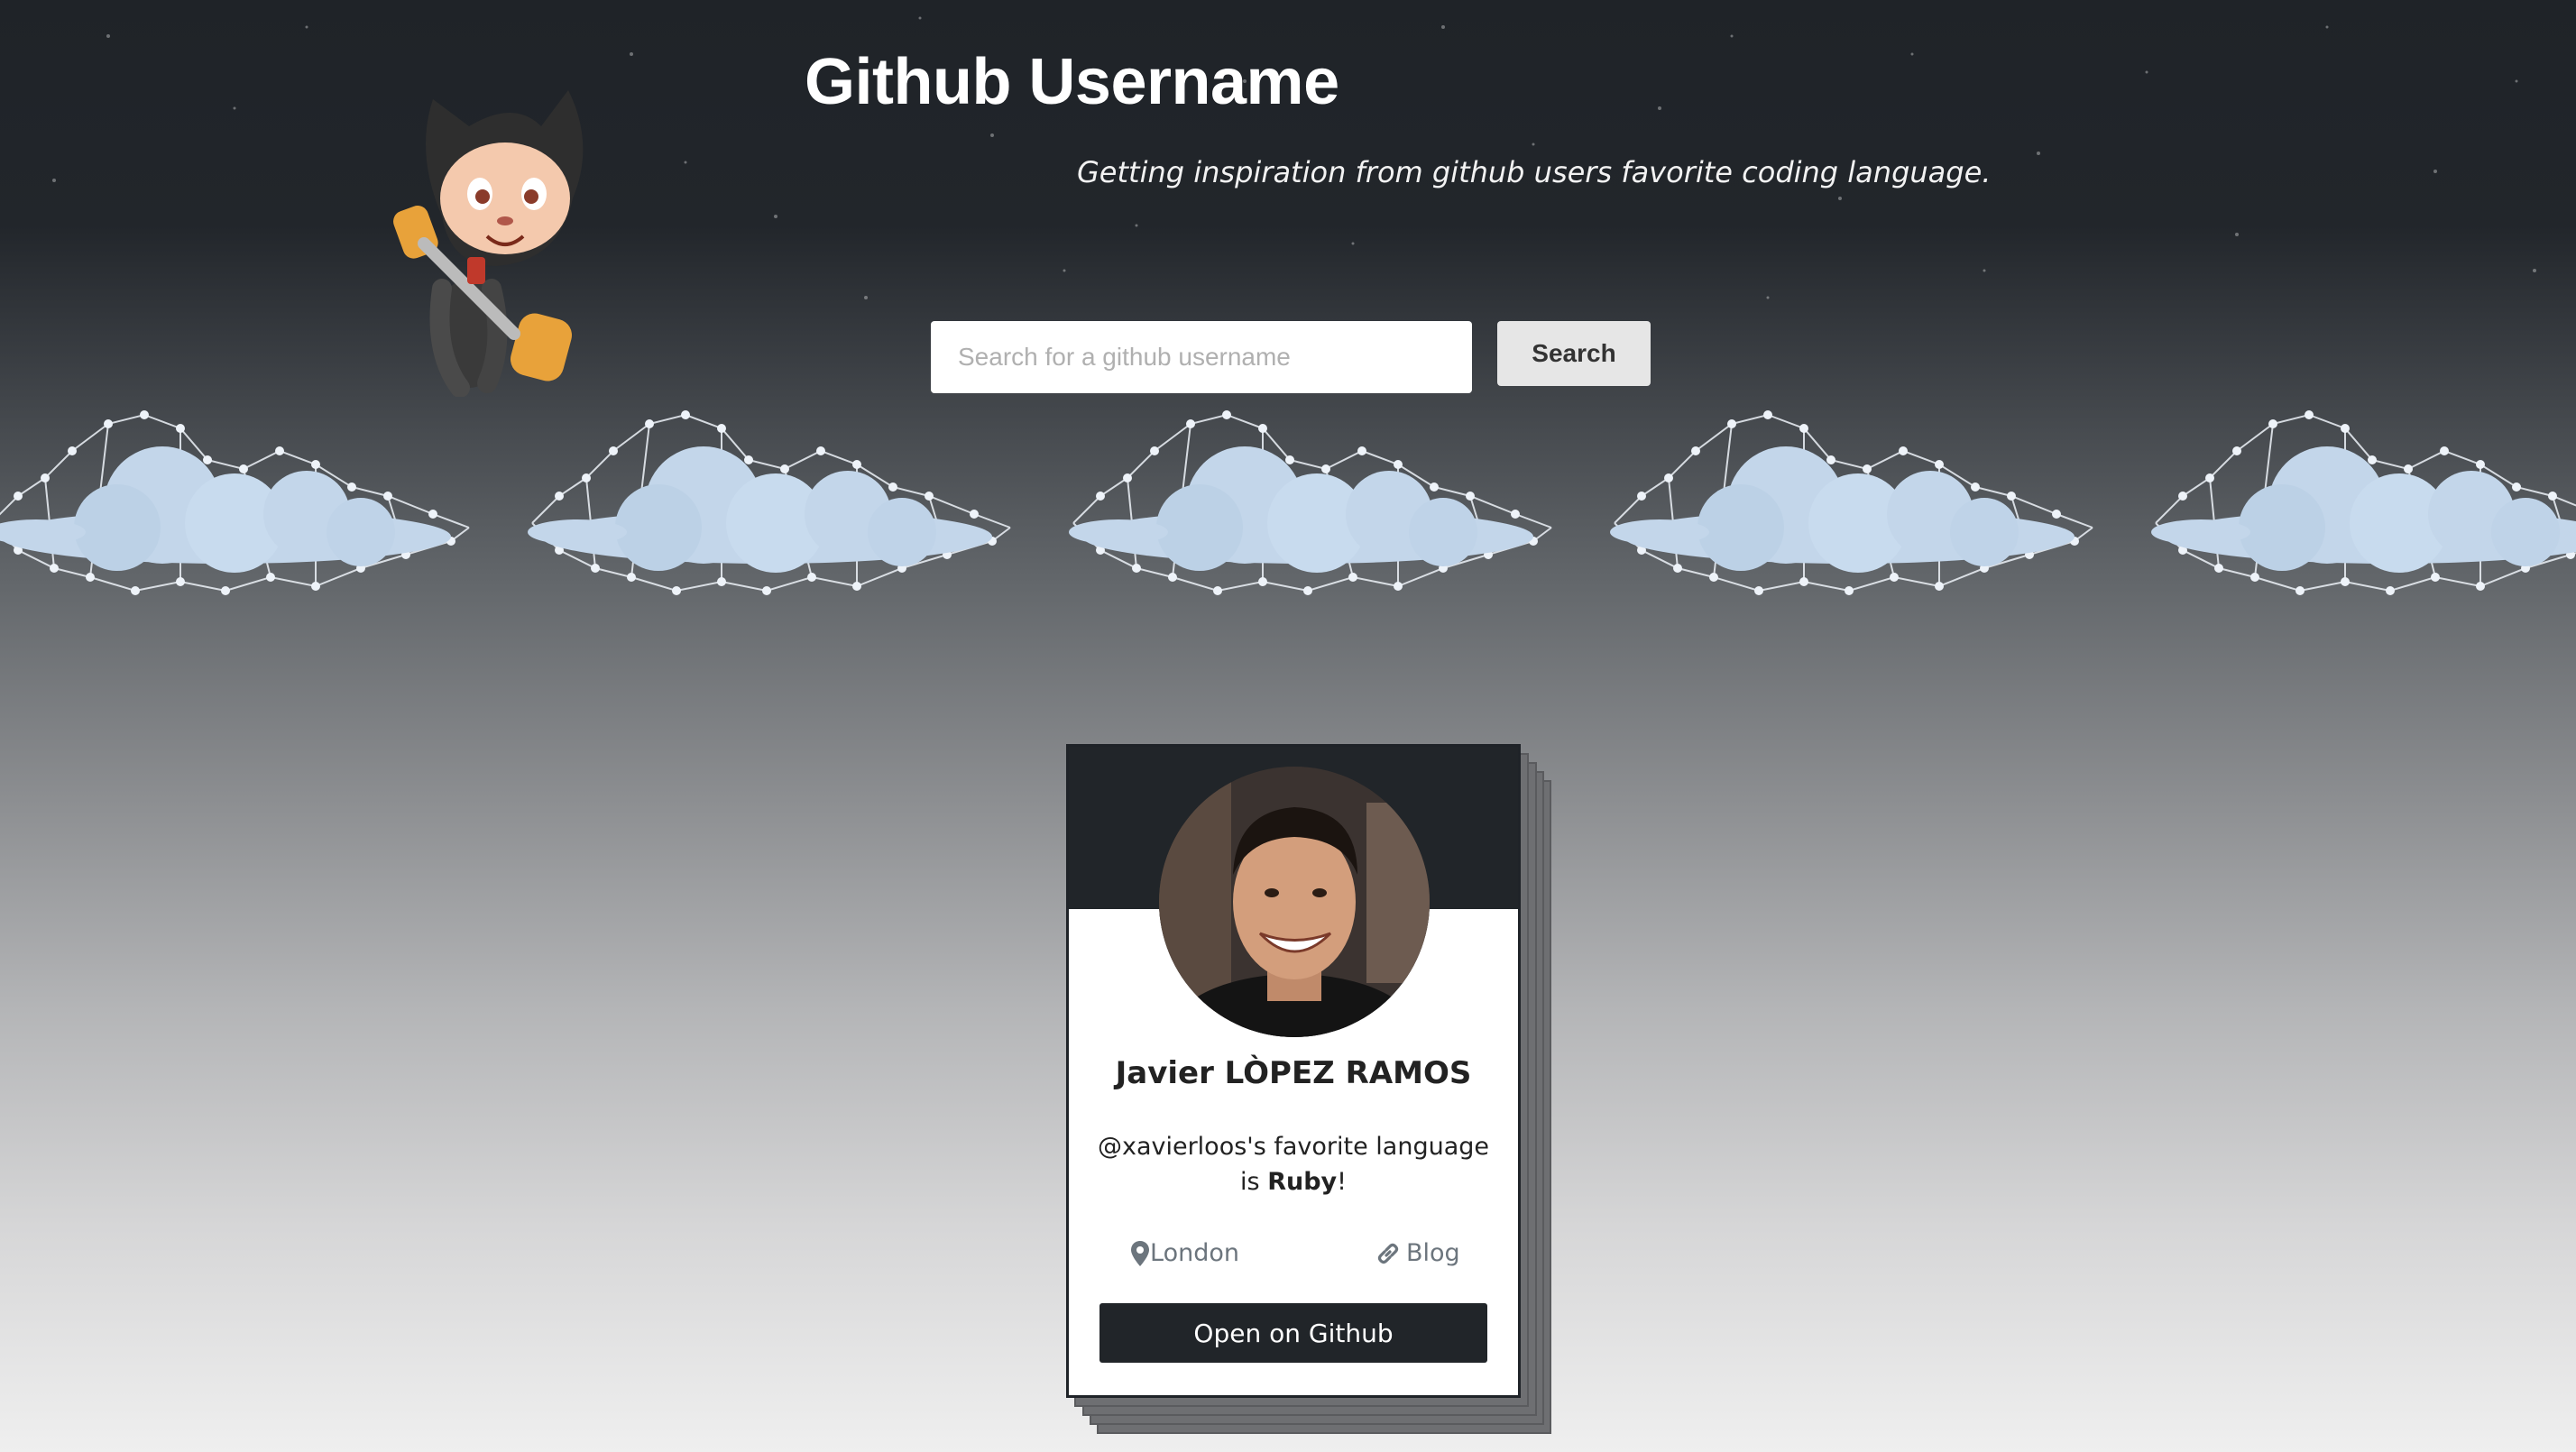 This screenshot has width=2576, height=1452. What do you see at coordinates (1293, 1164) in the screenshot?
I see `favorite-language-text: @xavierloos's favorite language is Ruby!` at bounding box center [1293, 1164].